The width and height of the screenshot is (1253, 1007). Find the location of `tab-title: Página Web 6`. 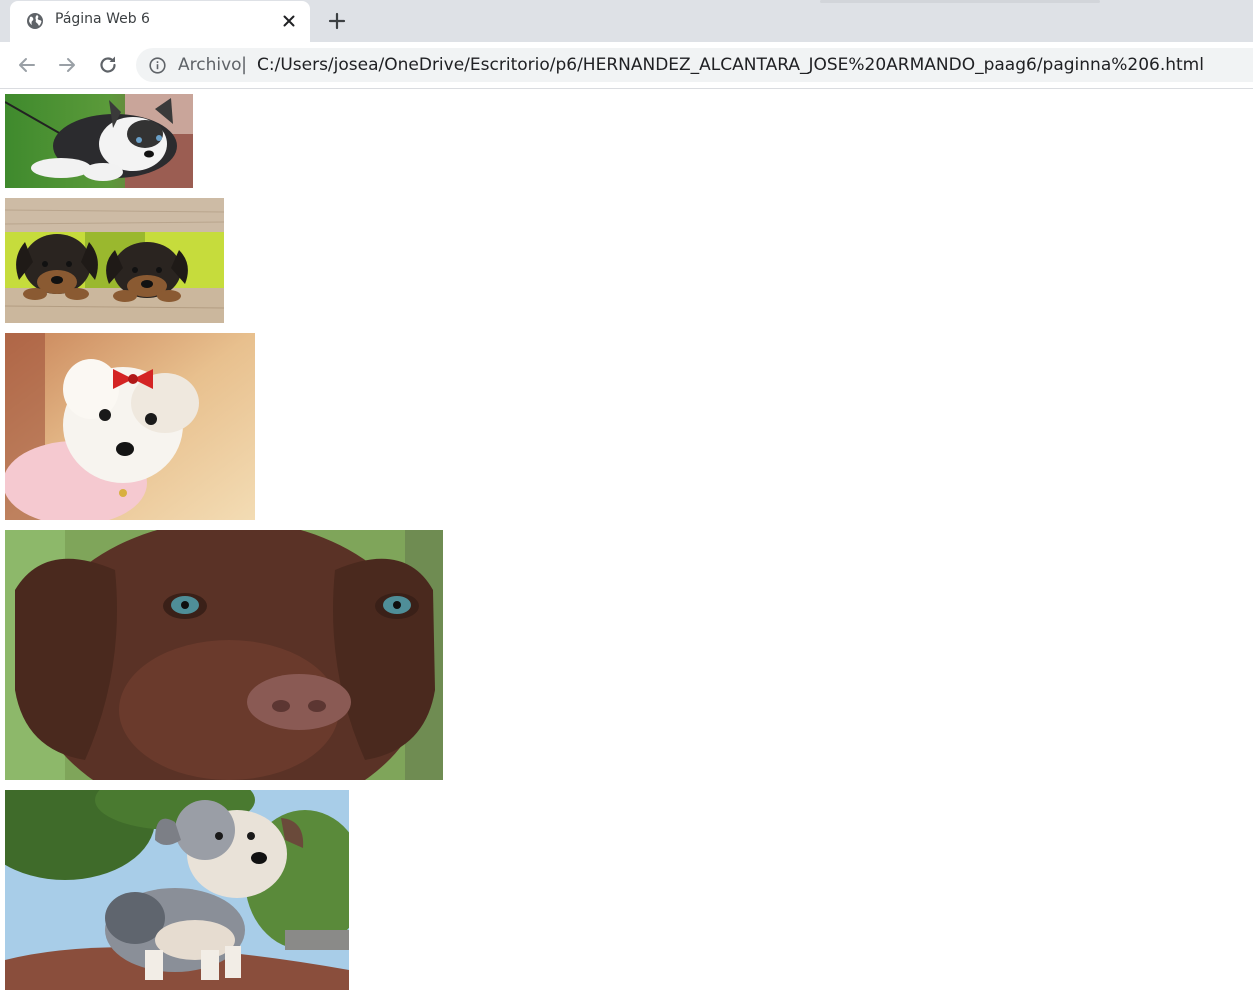

tab-title: Página Web 6 is located at coordinates (102, 19).